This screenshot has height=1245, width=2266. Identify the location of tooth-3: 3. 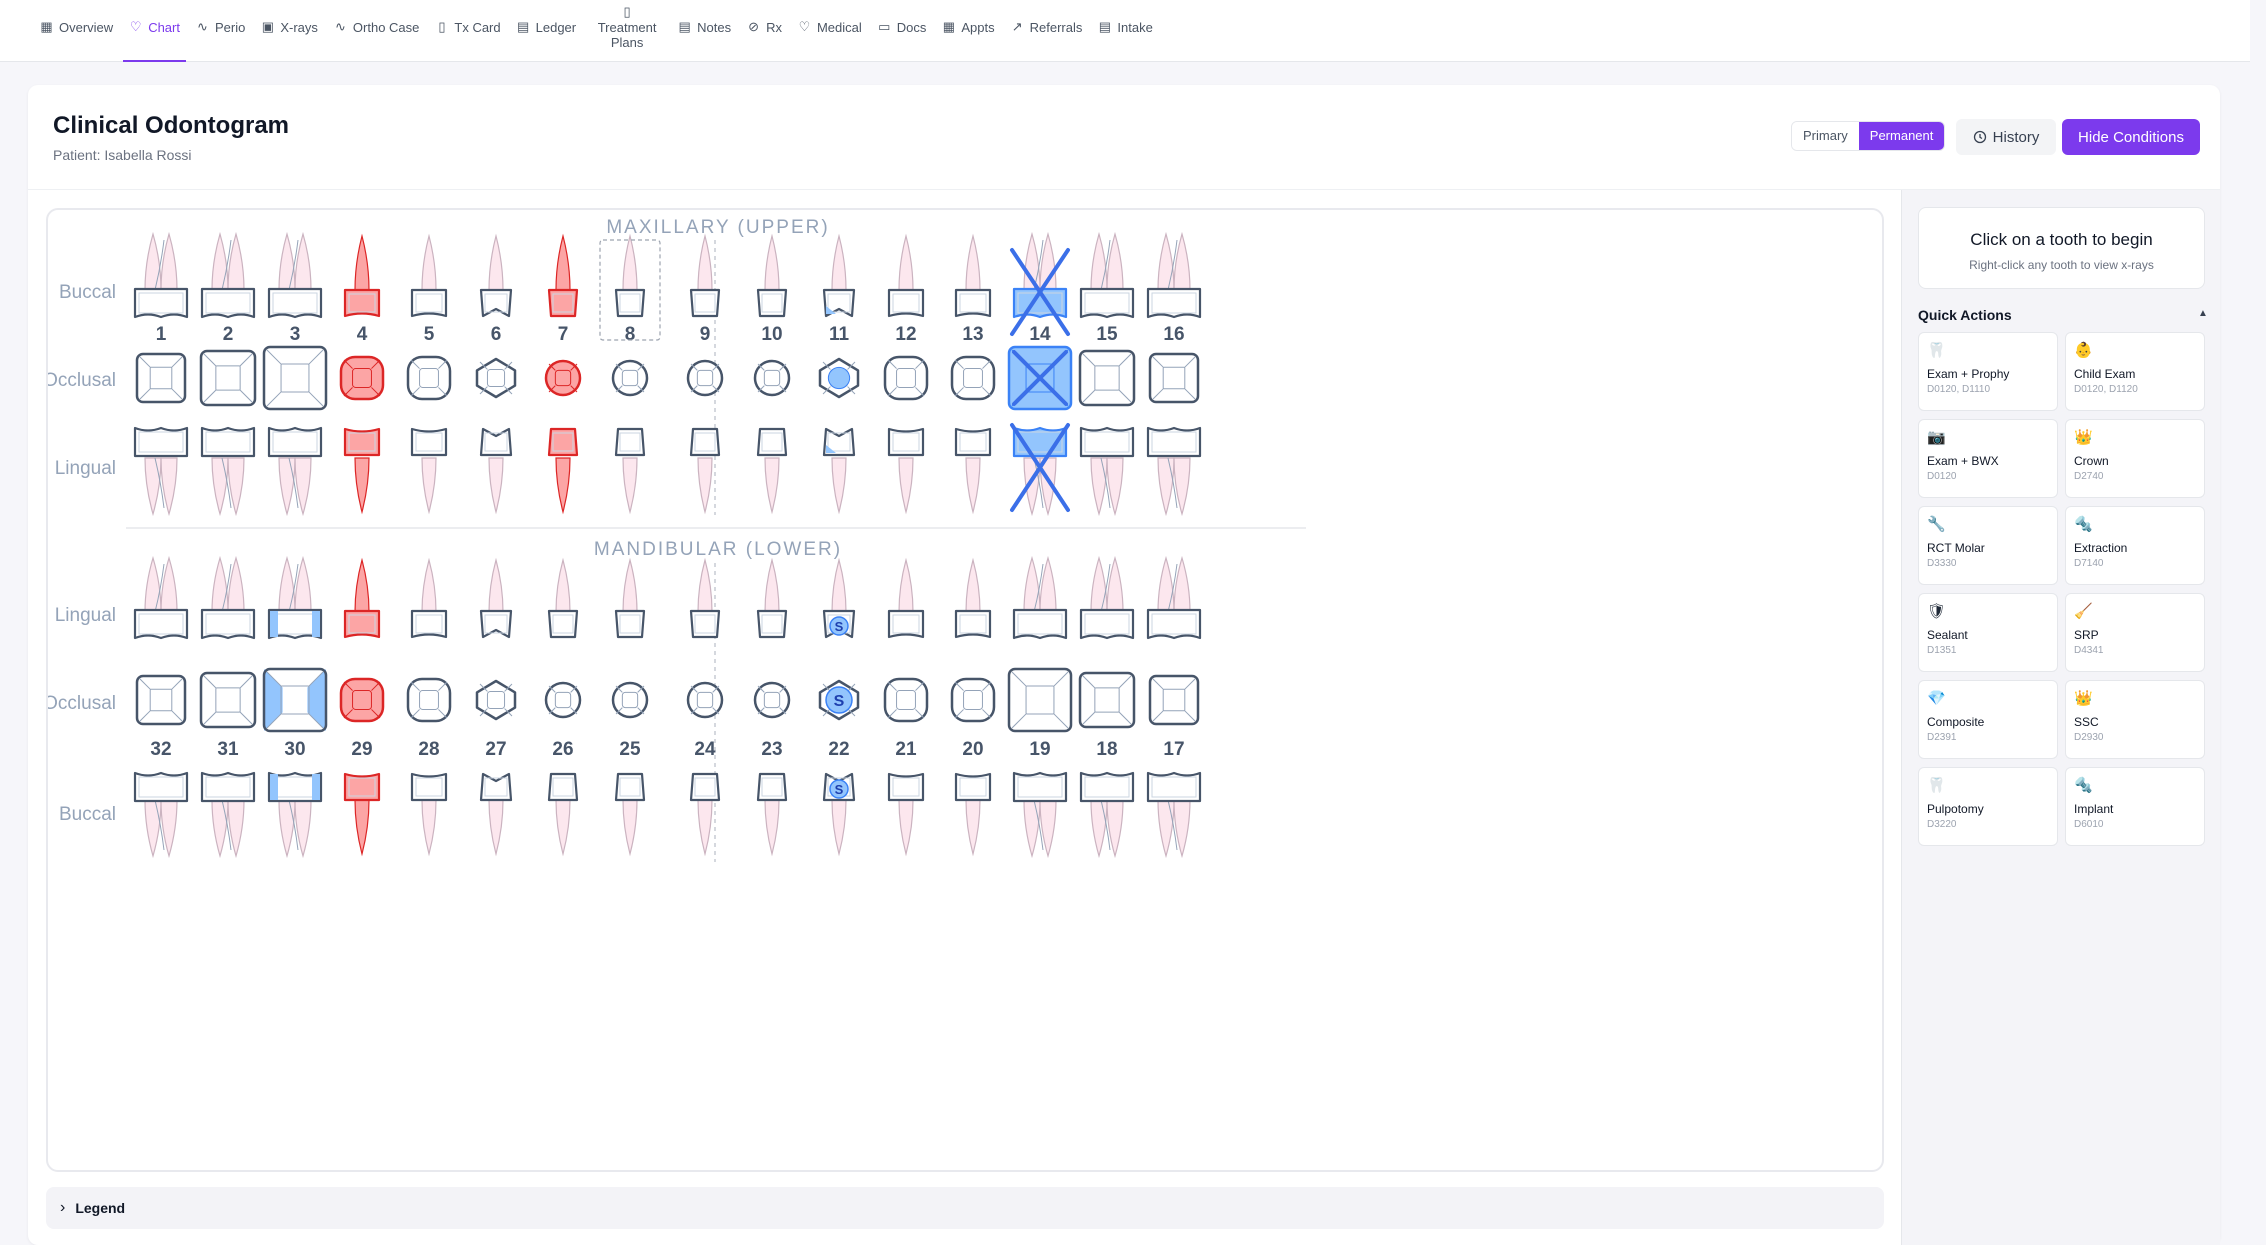
(295, 374).